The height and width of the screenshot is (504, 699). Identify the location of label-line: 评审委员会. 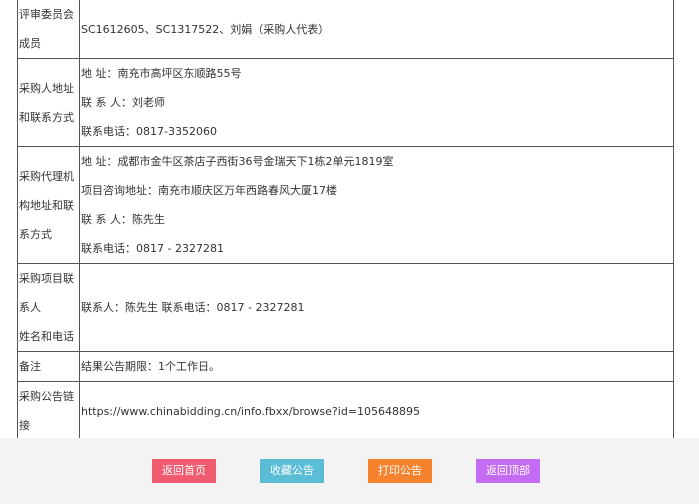
(46, 14).